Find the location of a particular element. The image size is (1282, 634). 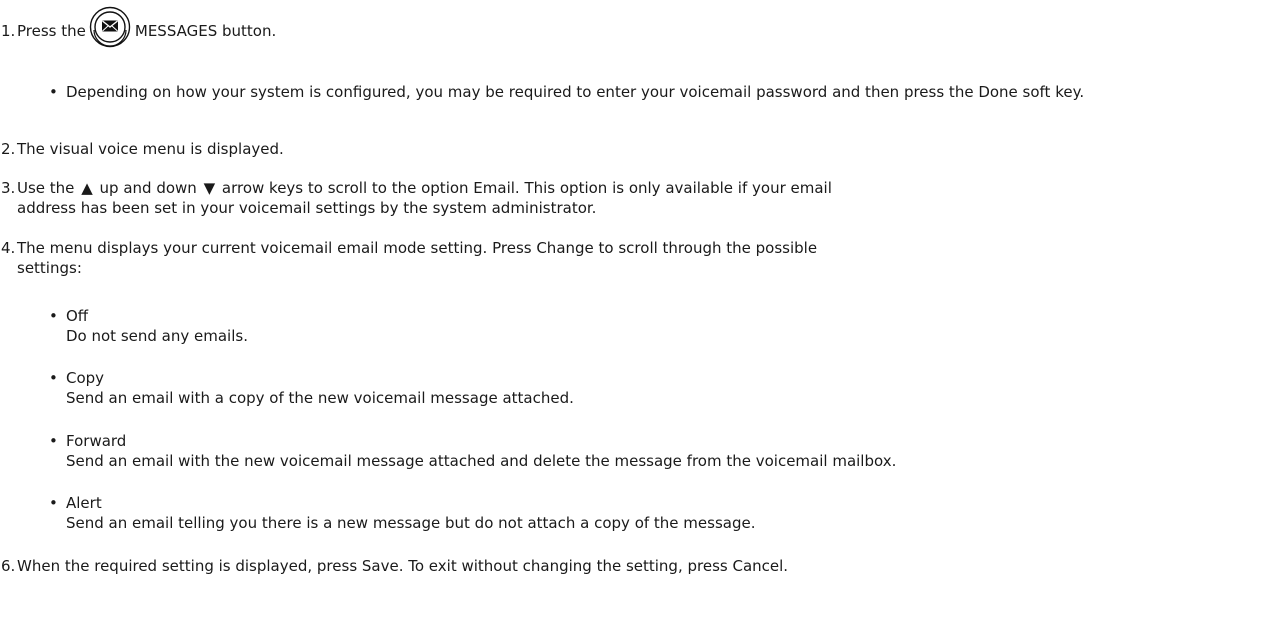

step-number: 6. is located at coordinates (8, 566).